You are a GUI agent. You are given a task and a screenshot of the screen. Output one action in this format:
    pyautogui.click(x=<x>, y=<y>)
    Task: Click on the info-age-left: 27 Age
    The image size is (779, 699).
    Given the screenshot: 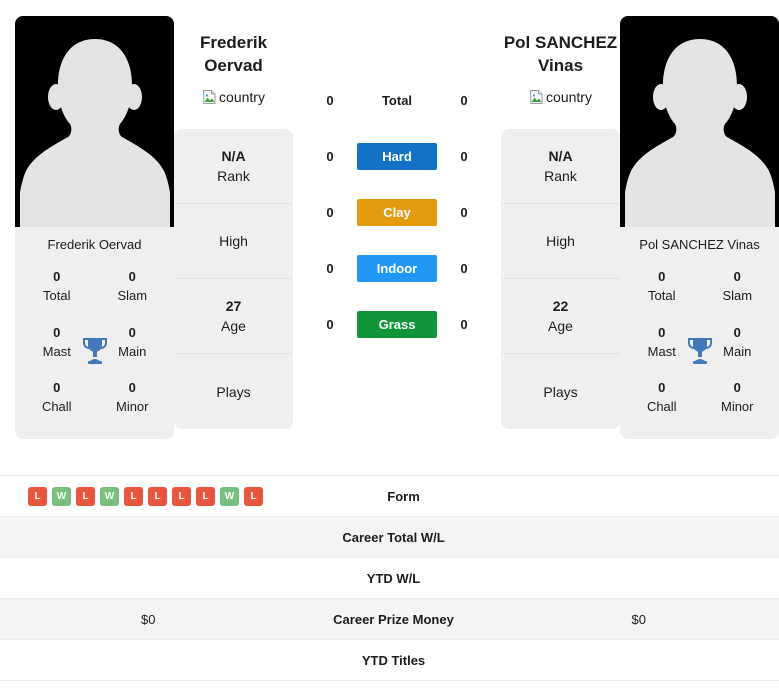 What is the action you would take?
    pyautogui.click(x=233, y=317)
    